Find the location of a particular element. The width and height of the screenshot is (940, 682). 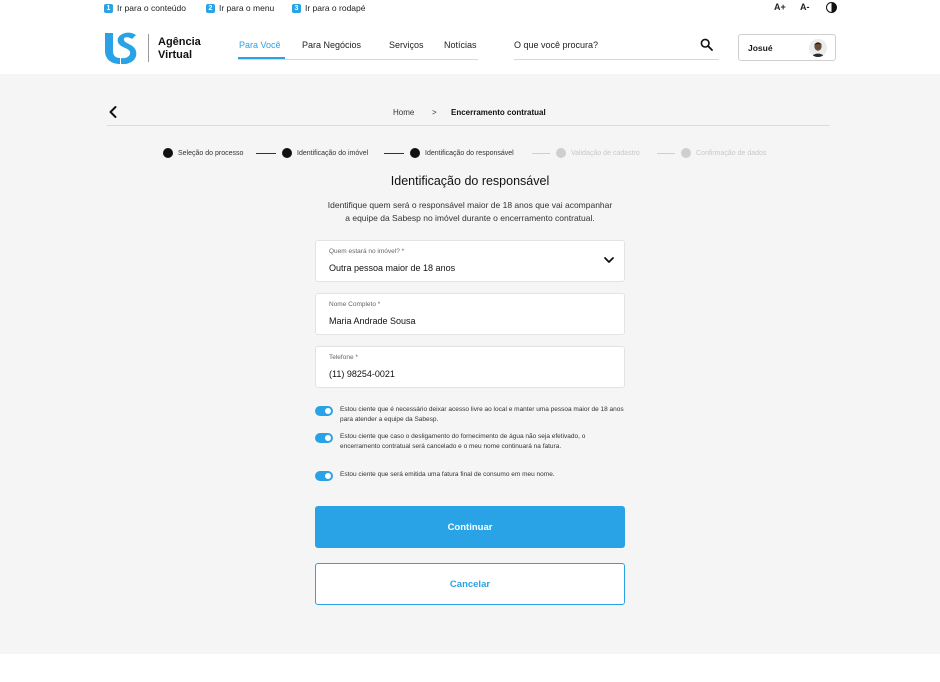

step-label: Seleção do processo is located at coordinates (211, 153).